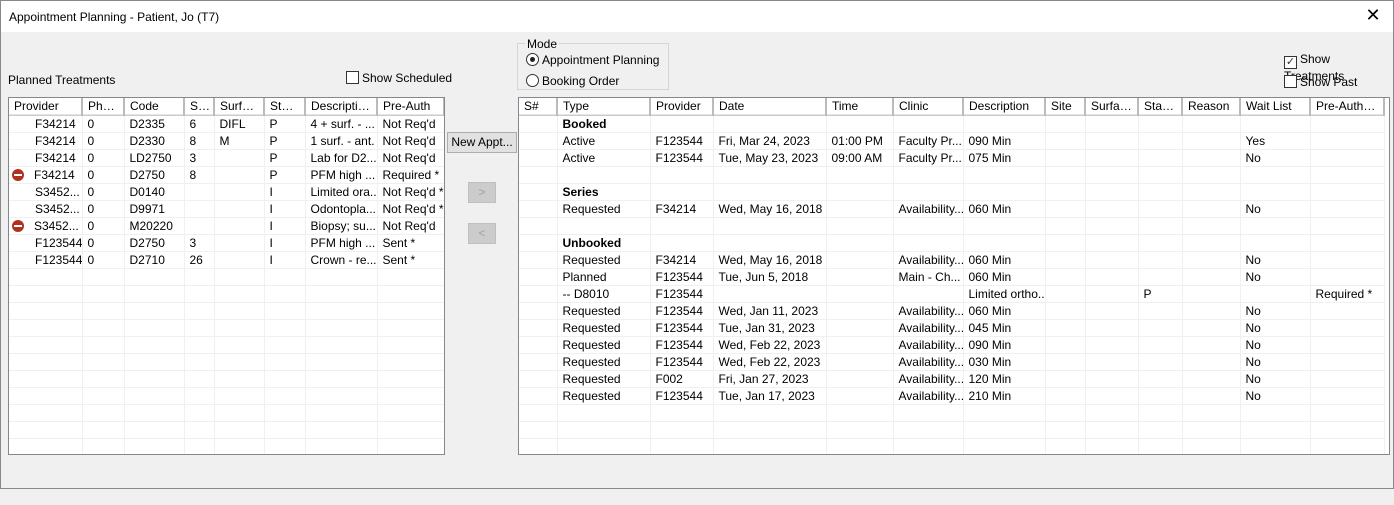 This screenshot has height=505, width=1394. Describe the element at coordinates (572, 81) in the screenshot. I see `mode-booking-order-radio: Booking Order` at that location.